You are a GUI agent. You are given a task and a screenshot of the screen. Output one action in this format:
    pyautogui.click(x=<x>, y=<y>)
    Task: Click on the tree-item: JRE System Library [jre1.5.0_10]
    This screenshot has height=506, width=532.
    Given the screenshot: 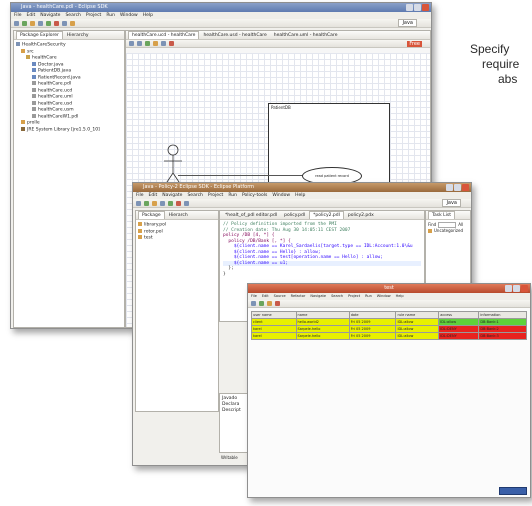 What is the action you would take?
    pyautogui.click(x=69, y=130)
    